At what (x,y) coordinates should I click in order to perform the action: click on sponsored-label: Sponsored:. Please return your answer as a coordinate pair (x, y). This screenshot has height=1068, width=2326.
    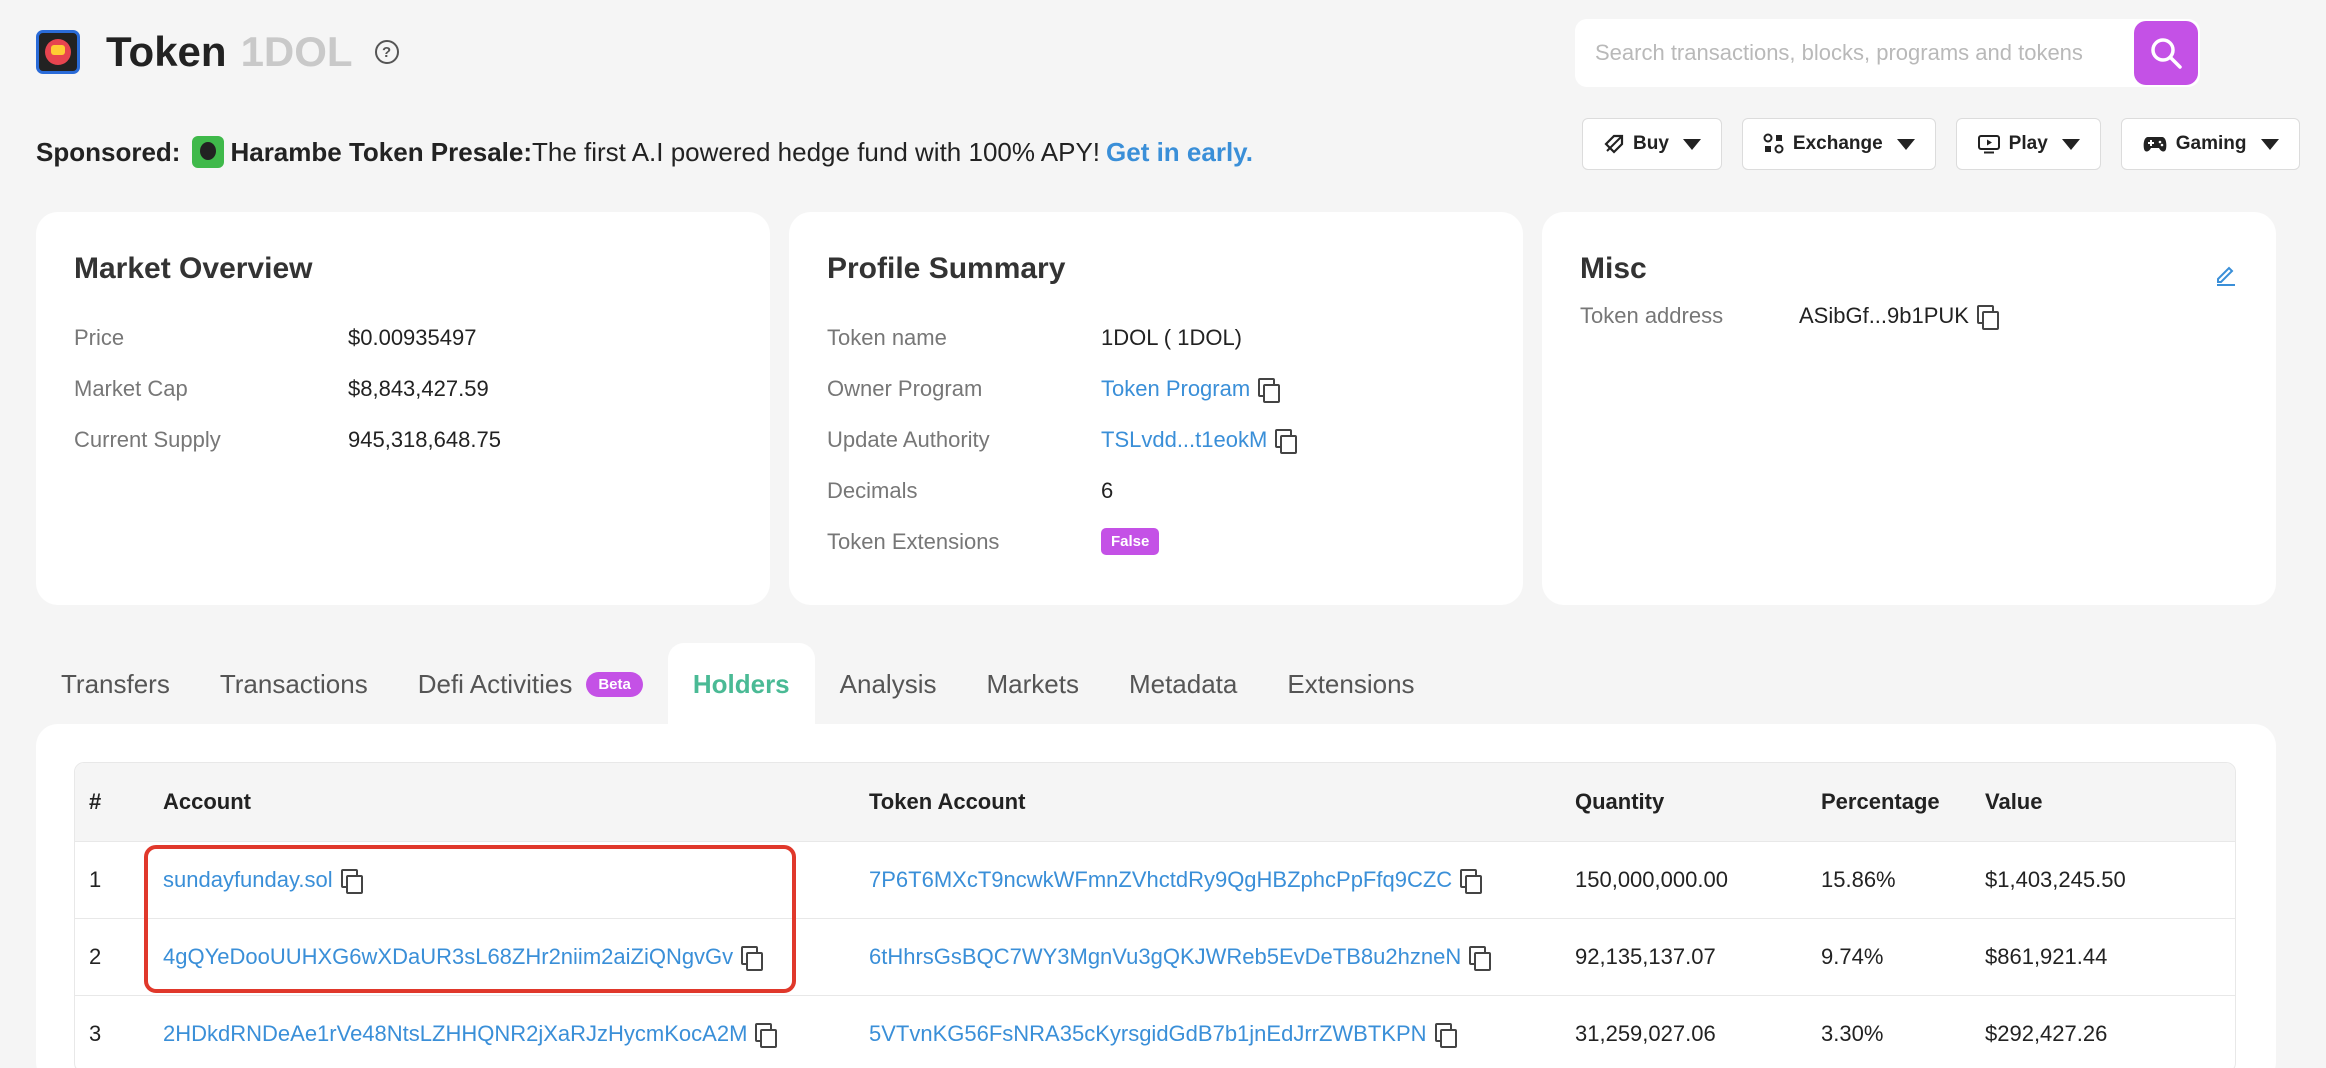
    Looking at the image, I should click on (108, 151).